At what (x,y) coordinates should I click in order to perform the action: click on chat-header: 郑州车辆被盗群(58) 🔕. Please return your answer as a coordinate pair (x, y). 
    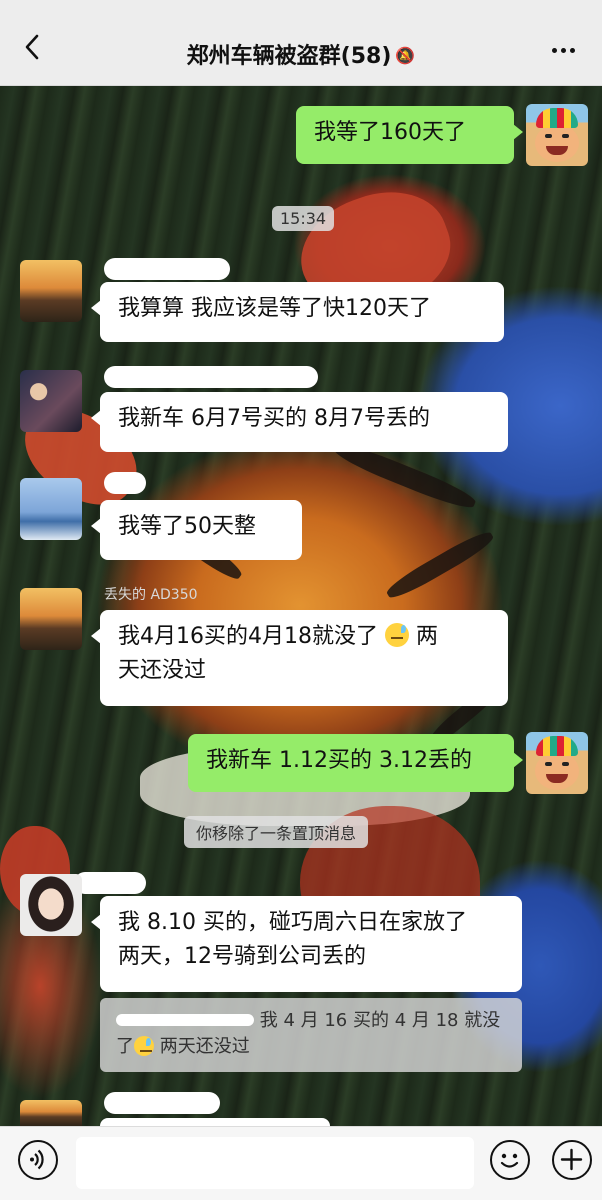
    Looking at the image, I should click on (301, 43).